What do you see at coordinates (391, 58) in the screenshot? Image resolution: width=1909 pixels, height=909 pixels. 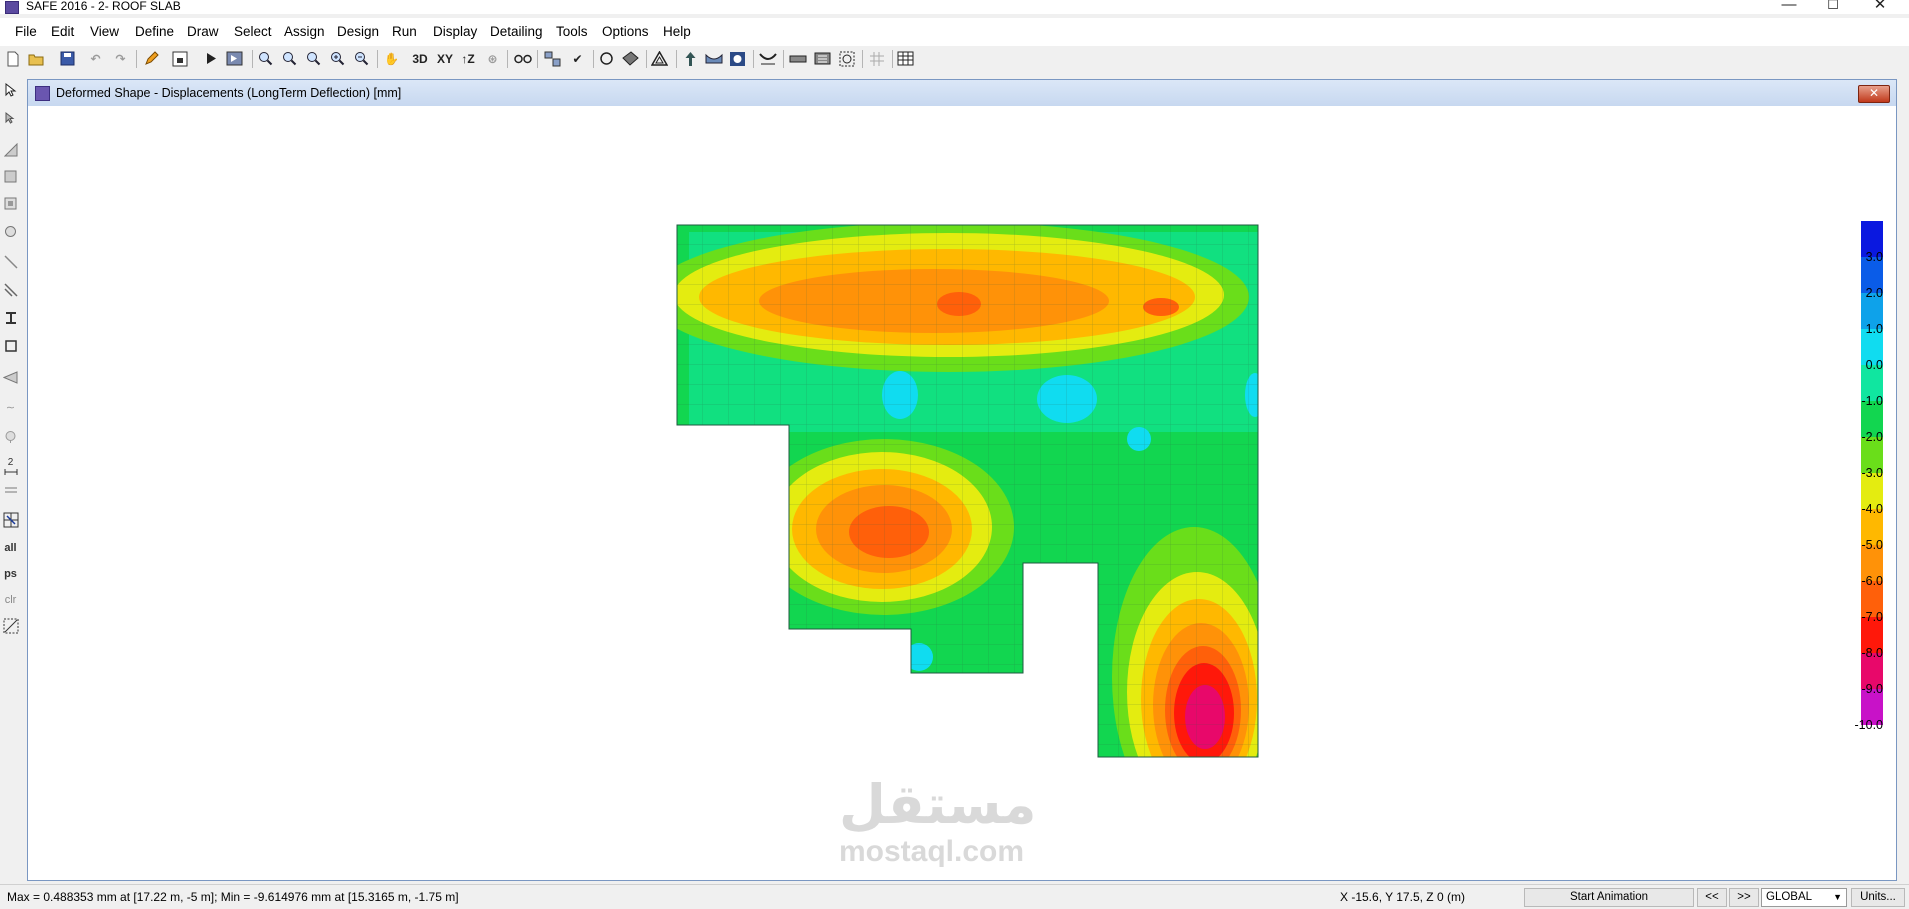 I see `pan-hand-icon: ✋` at bounding box center [391, 58].